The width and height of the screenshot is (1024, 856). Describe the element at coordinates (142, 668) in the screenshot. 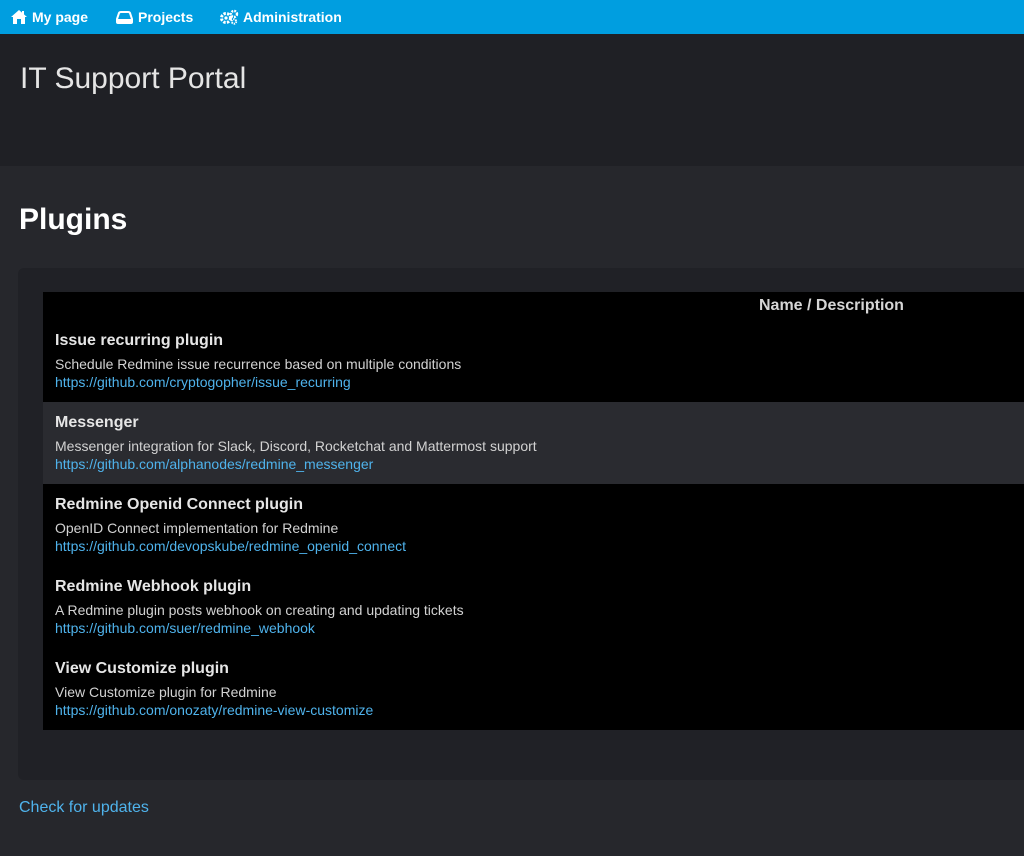

I see `plugin-name: View Customize plugin` at that location.